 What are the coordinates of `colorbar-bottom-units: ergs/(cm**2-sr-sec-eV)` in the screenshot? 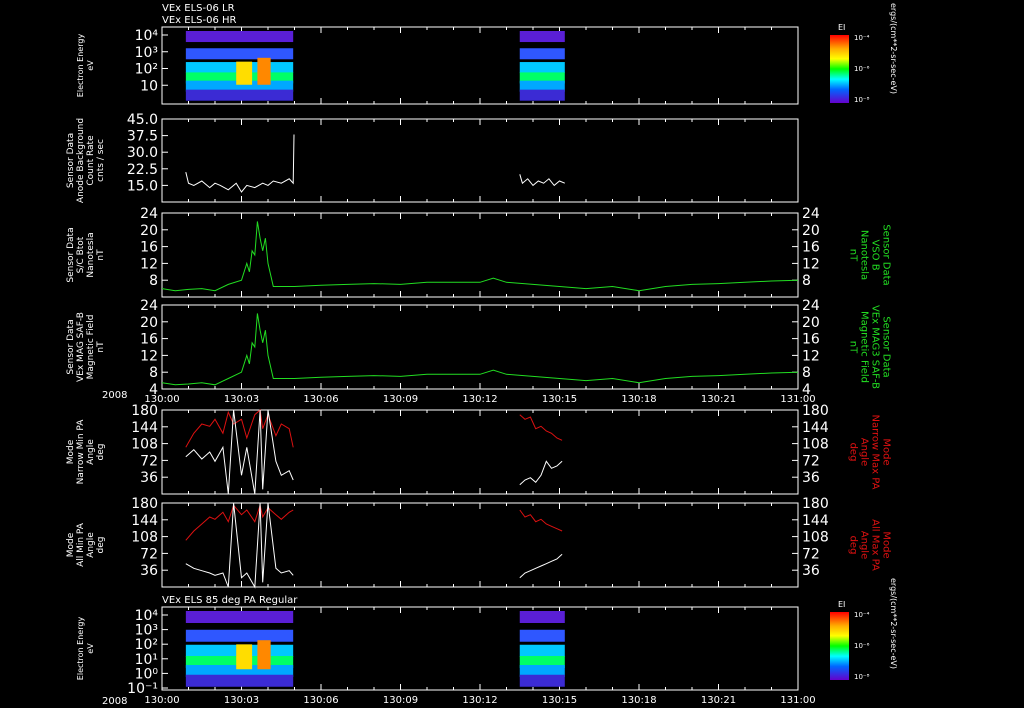 It's located at (893, 623).